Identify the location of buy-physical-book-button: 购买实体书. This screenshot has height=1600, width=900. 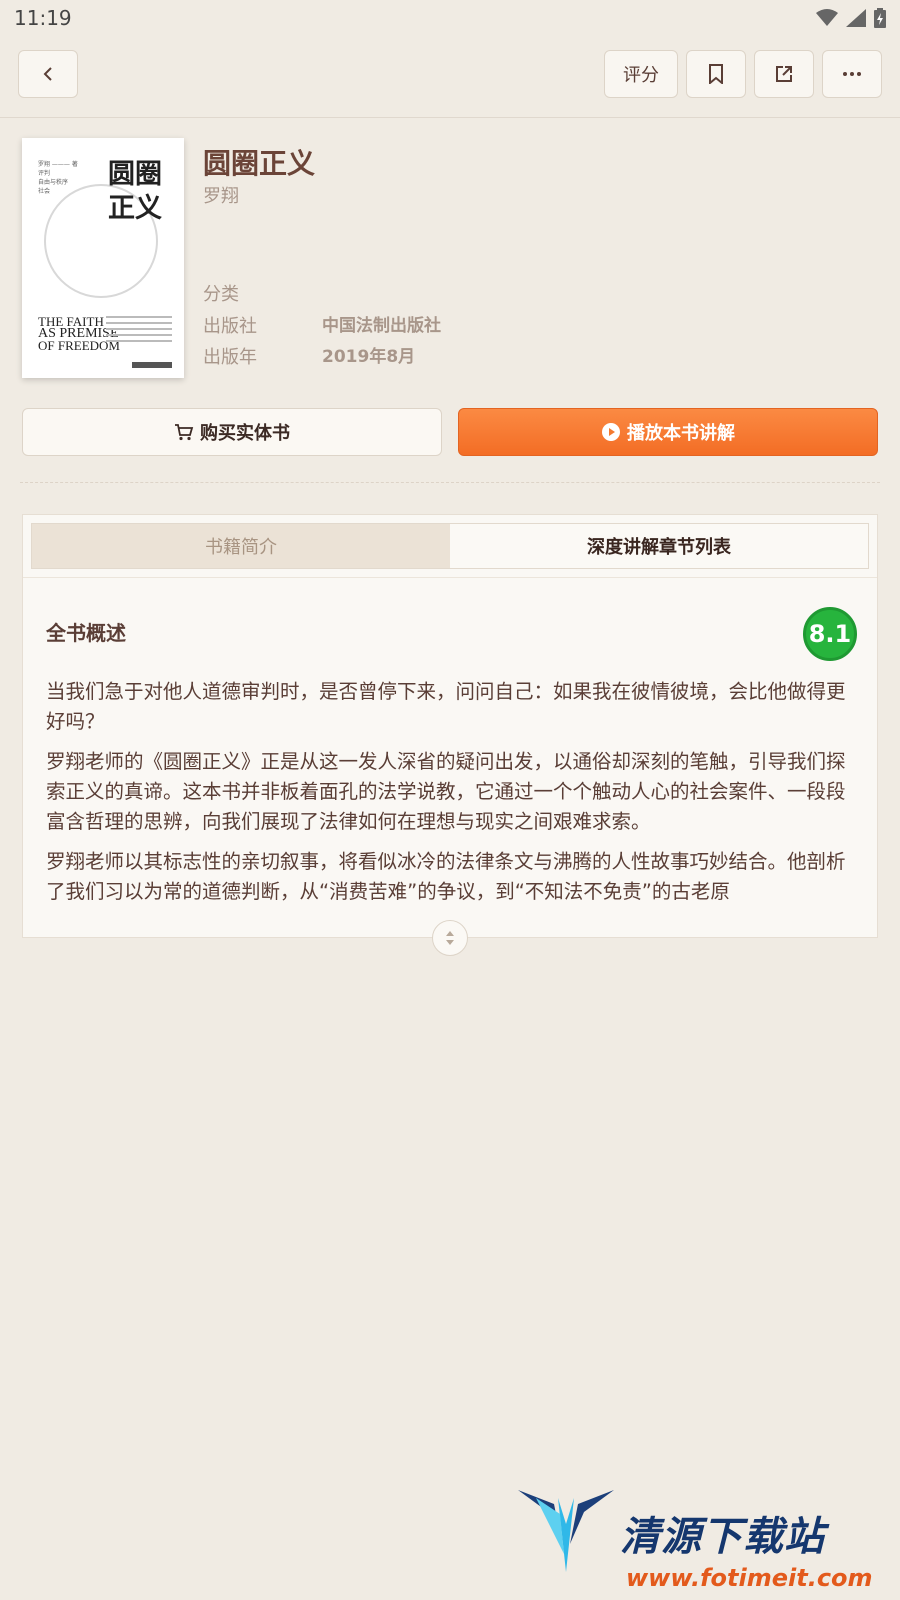
(232, 432).